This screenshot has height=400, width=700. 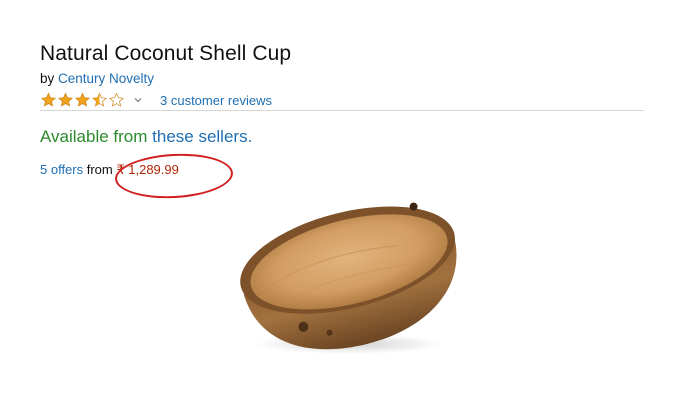 I want to click on price-highlight-circle, so click(x=174, y=176).